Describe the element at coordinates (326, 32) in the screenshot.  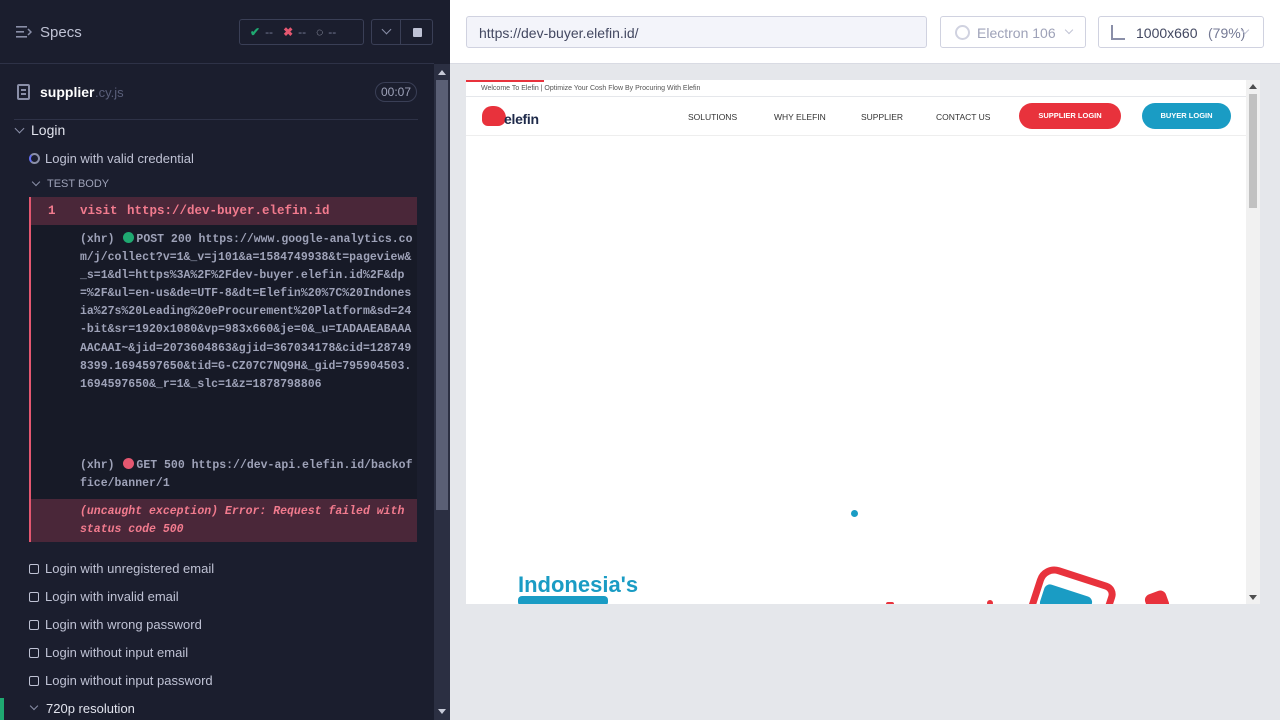
I see `pending-stat: ◌ --` at that location.